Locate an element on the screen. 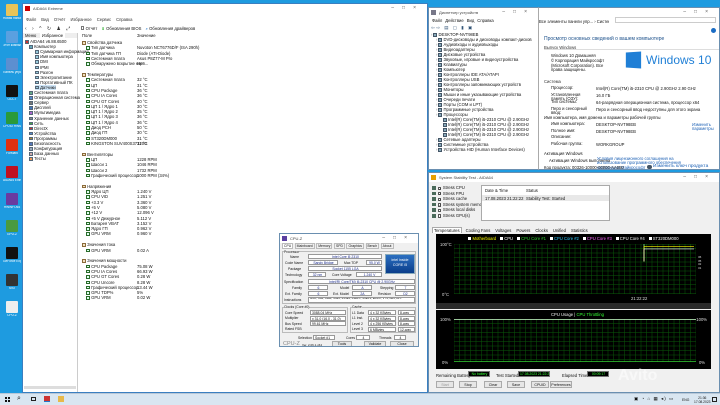  desktop-icon: Новая папка is located at coordinates (12, 12).